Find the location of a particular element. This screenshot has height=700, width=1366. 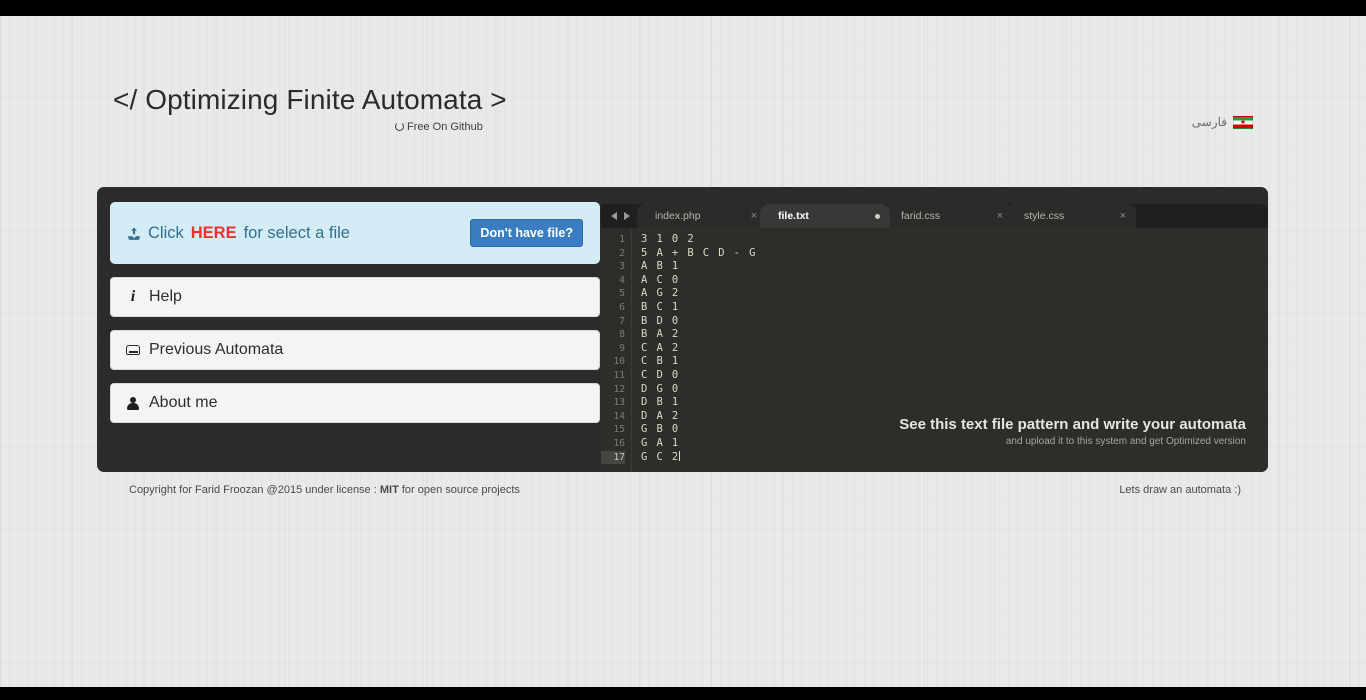

arrow-right-icon is located at coordinates (627, 216).